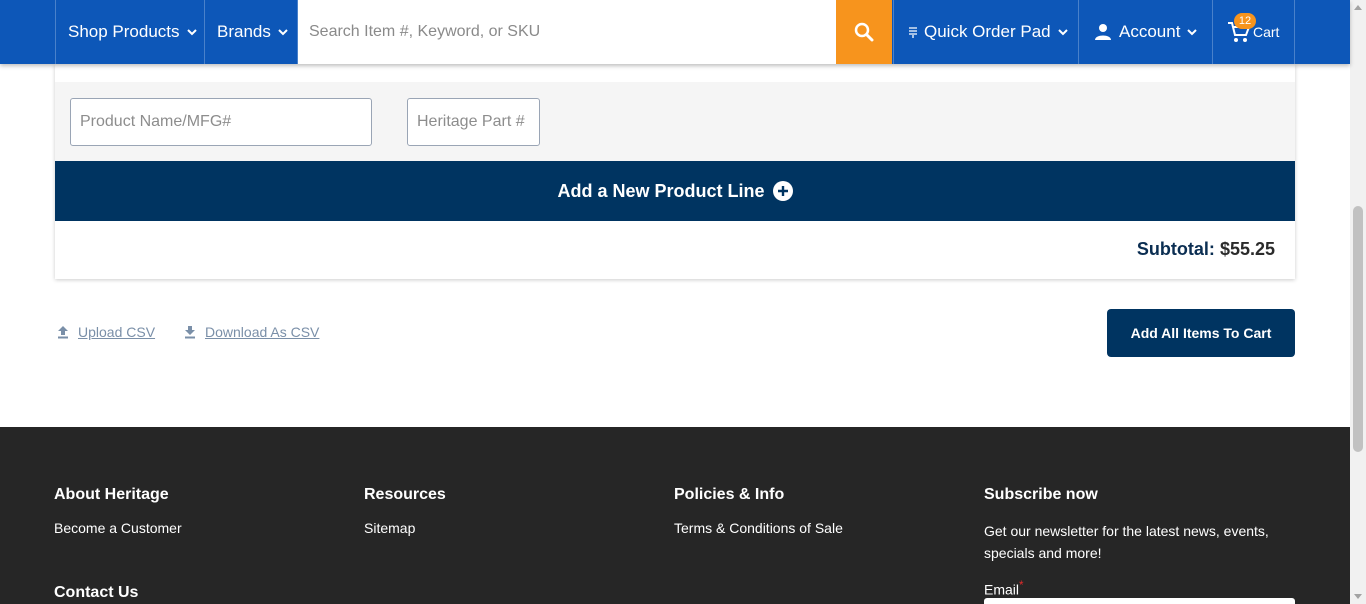 The height and width of the screenshot is (604, 1366). I want to click on download-icon, so click(190, 332).